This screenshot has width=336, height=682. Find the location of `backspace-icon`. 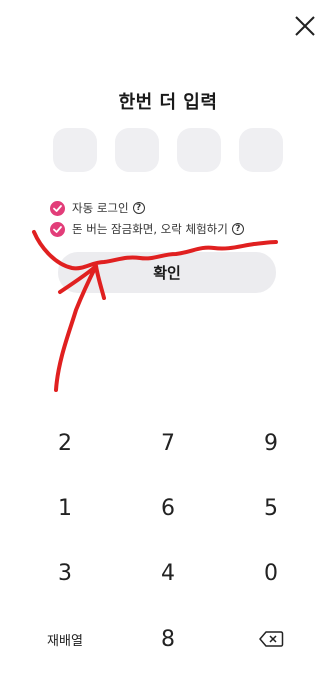

backspace-icon is located at coordinates (271, 639).